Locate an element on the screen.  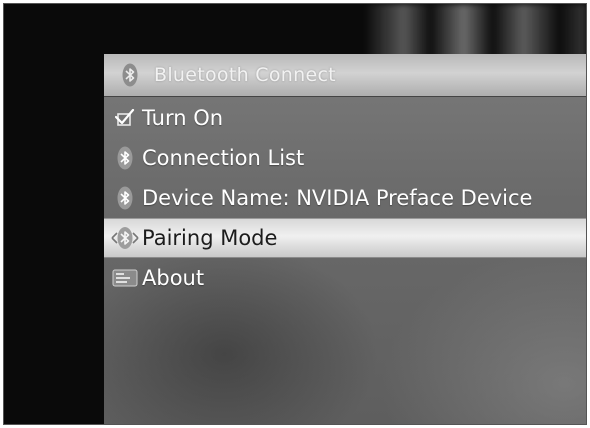
menu-item-turn-on: Turn On is located at coordinates (345, 118).